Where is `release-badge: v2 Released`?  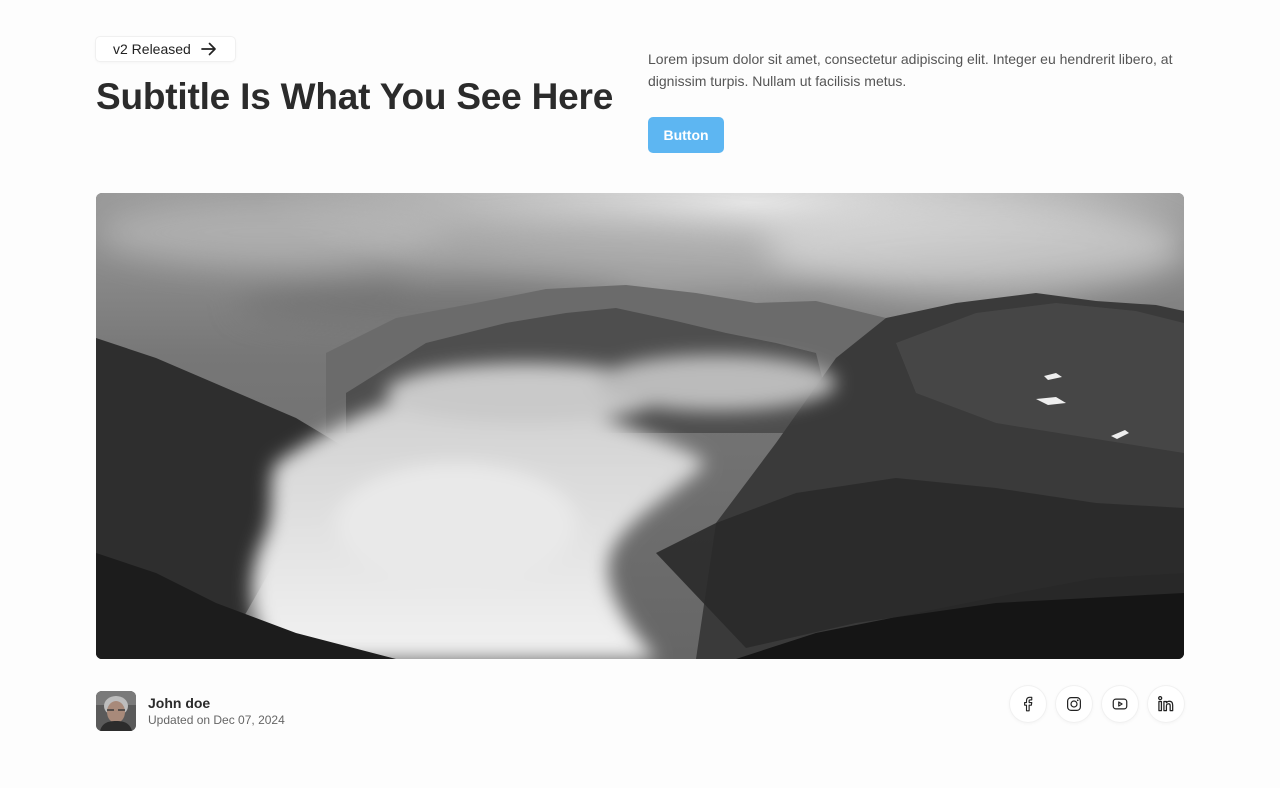
release-badge: v2 Released is located at coordinates (165, 49).